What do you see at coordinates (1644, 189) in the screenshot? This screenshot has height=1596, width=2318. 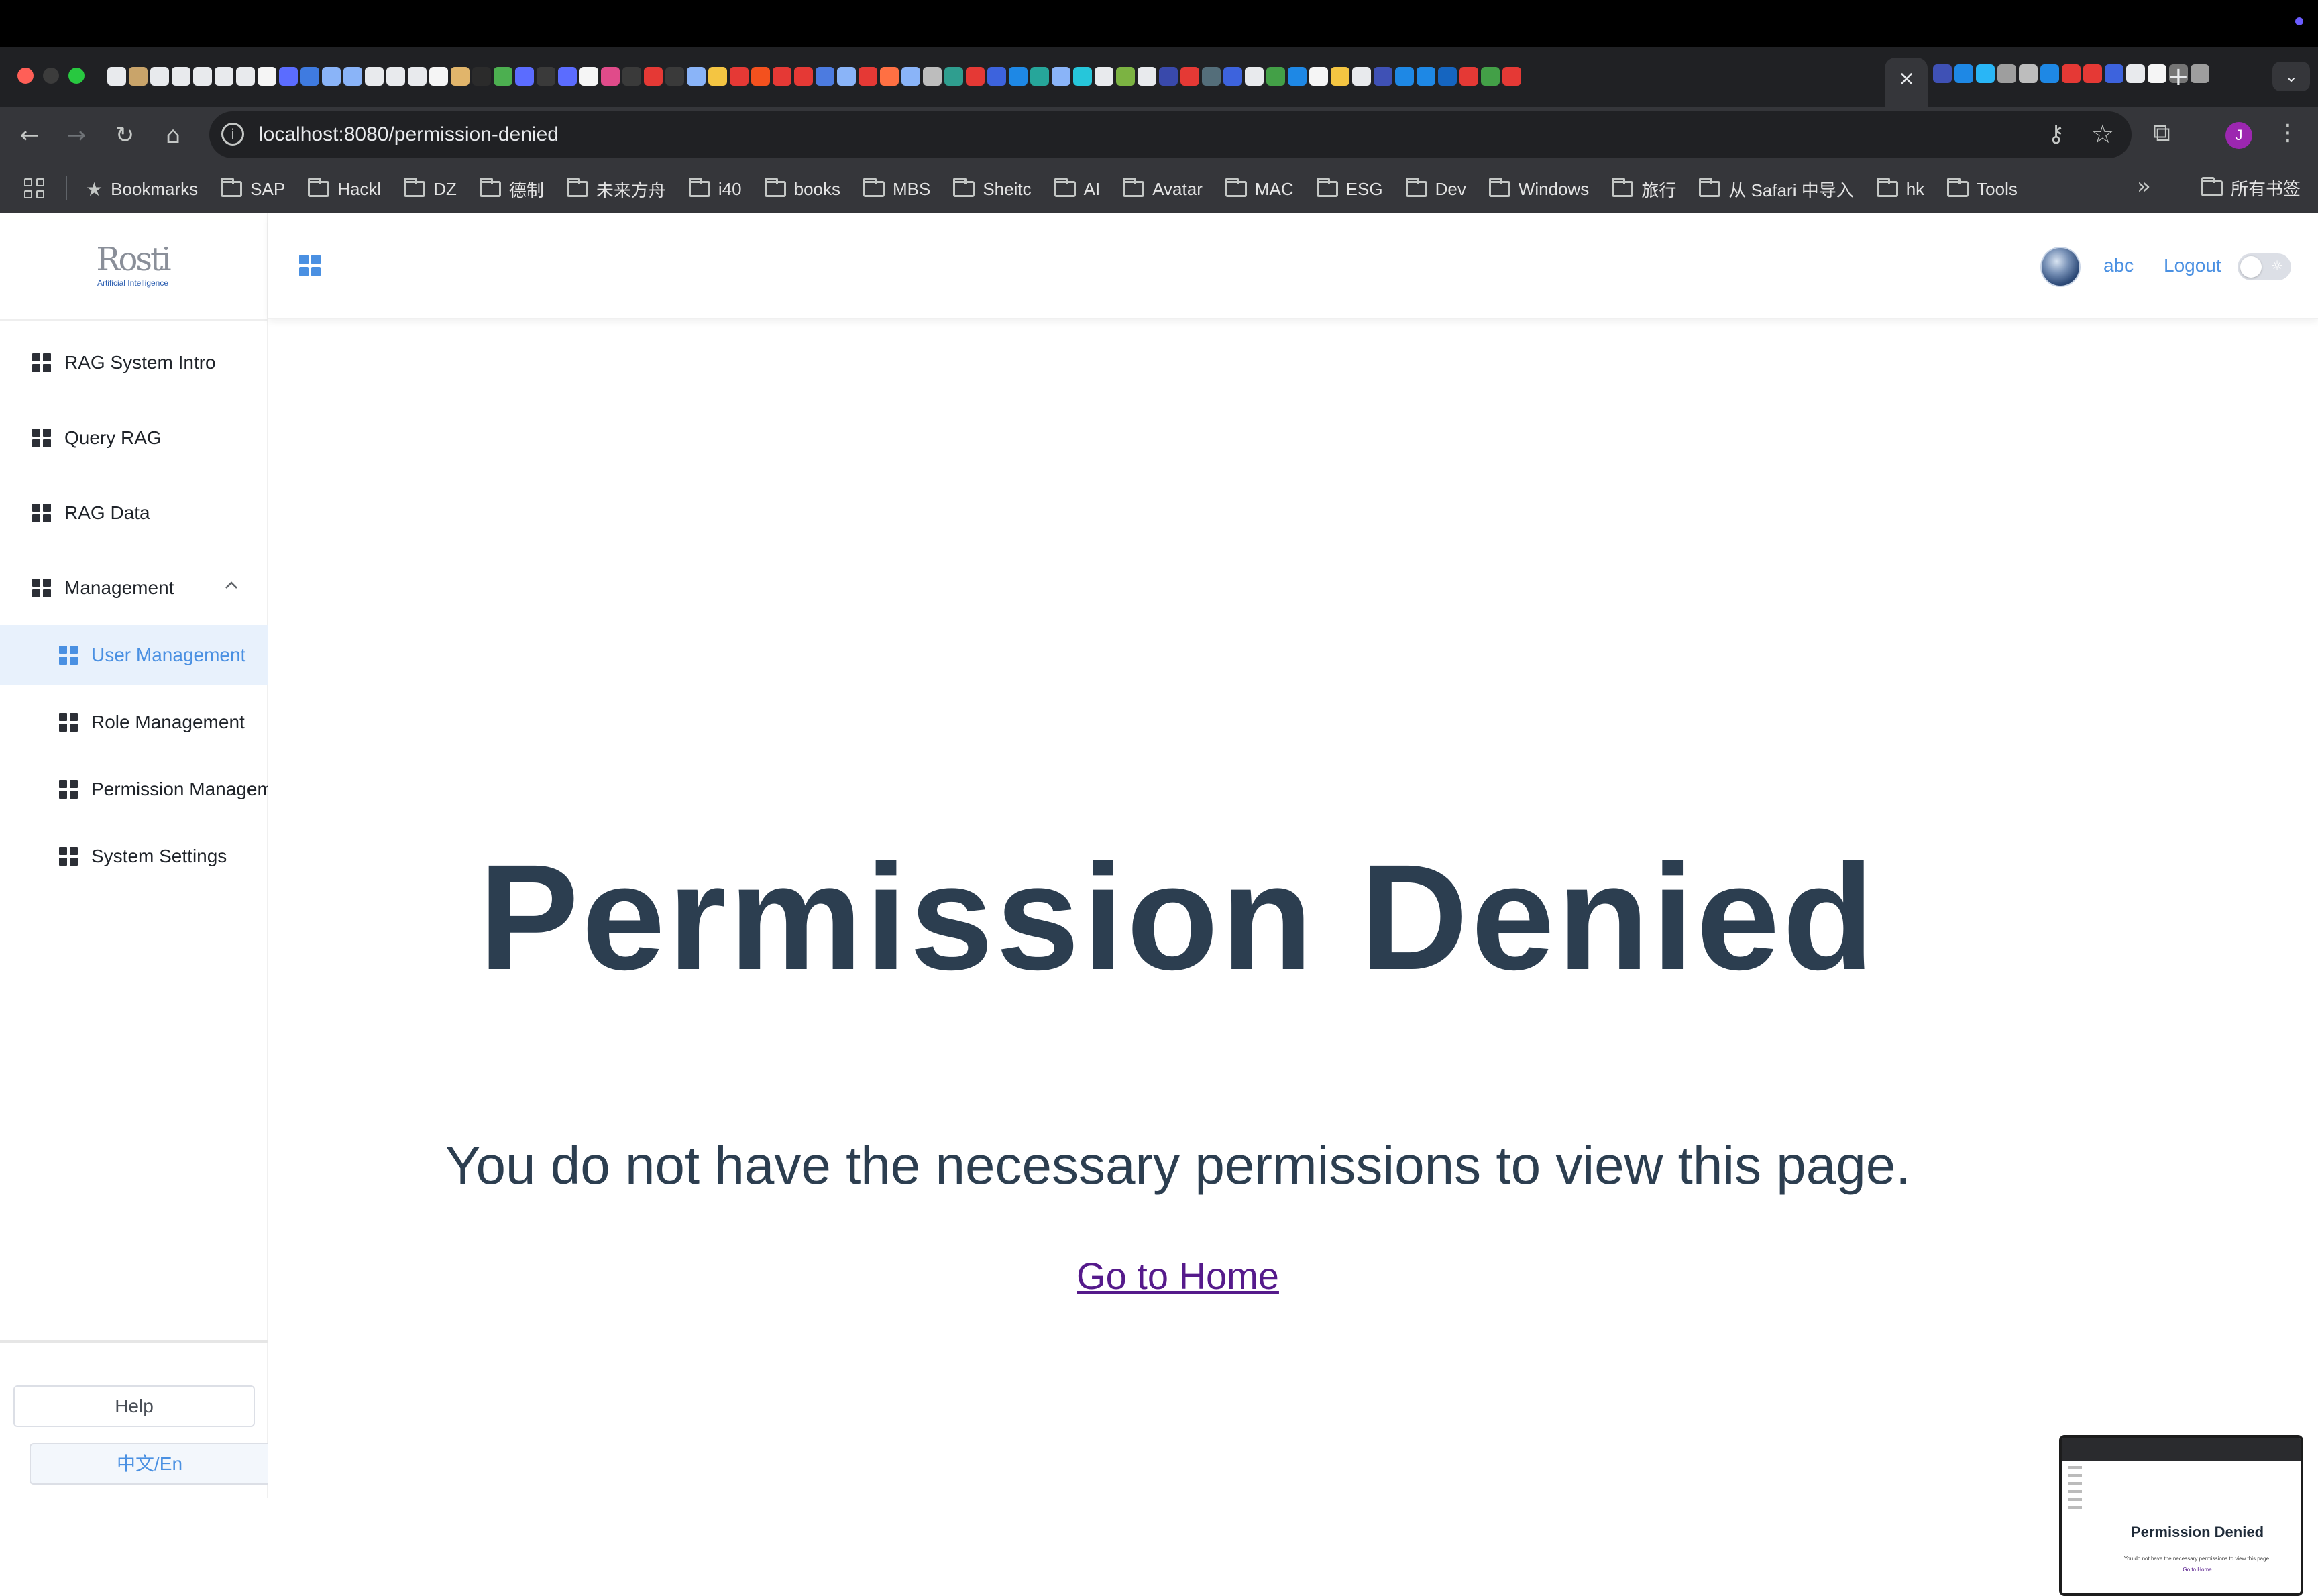 I see `bookmark-folder-travel: 旅行` at bounding box center [1644, 189].